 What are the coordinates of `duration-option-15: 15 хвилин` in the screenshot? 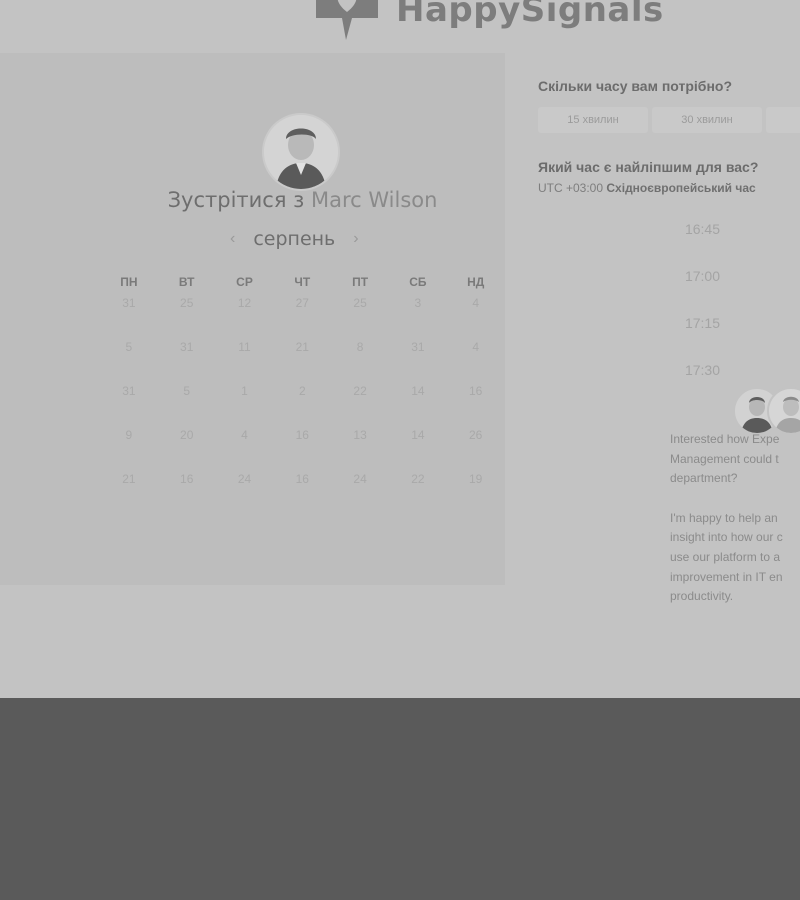 It's located at (593, 120).